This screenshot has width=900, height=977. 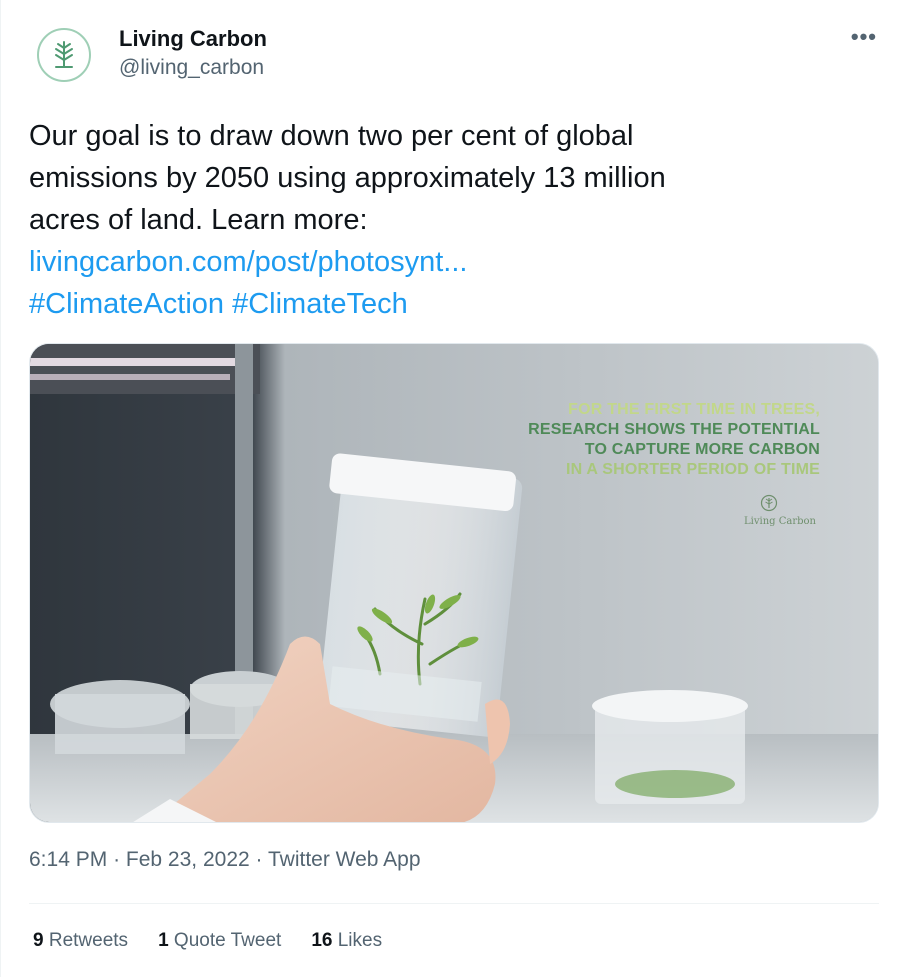 I want to click on more-options-icon: •••, so click(x=864, y=37).